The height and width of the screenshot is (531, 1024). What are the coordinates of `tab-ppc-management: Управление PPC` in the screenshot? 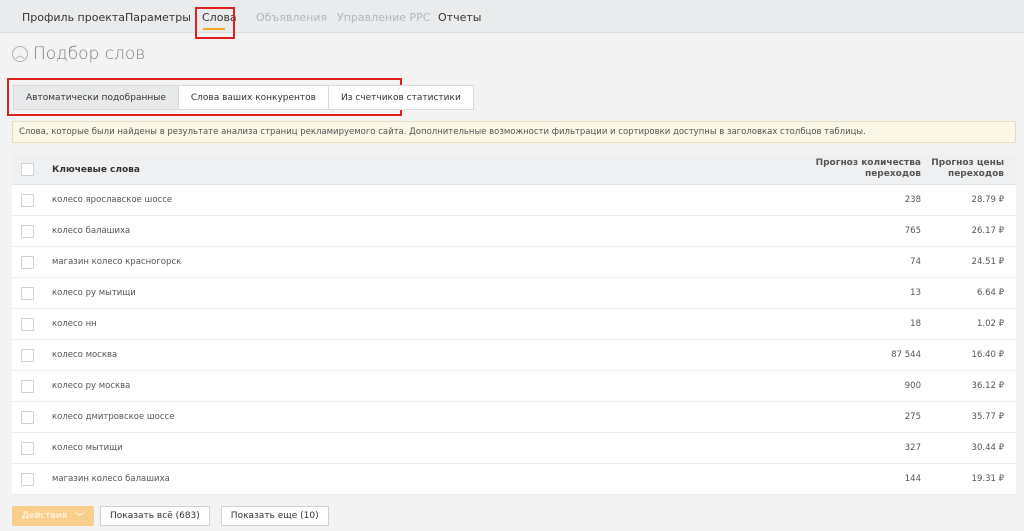 It's located at (384, 17).